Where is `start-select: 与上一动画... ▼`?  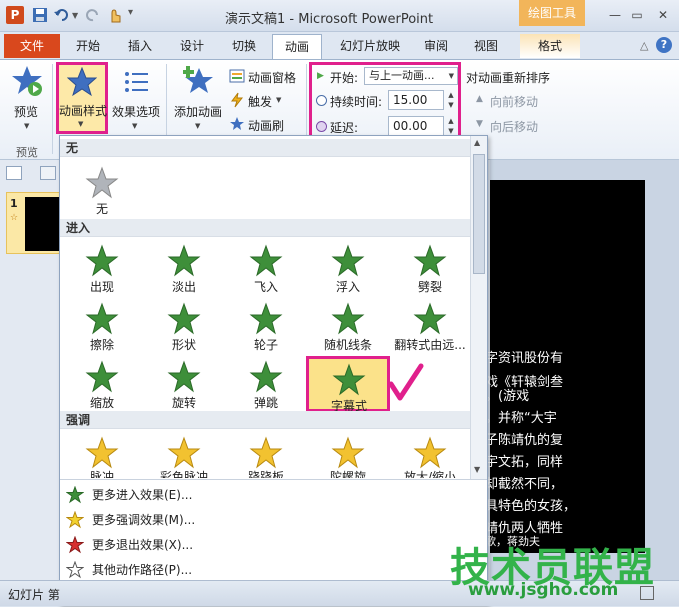 start-select: 与上一动画... ▼ is located at coordinates (411, 76).